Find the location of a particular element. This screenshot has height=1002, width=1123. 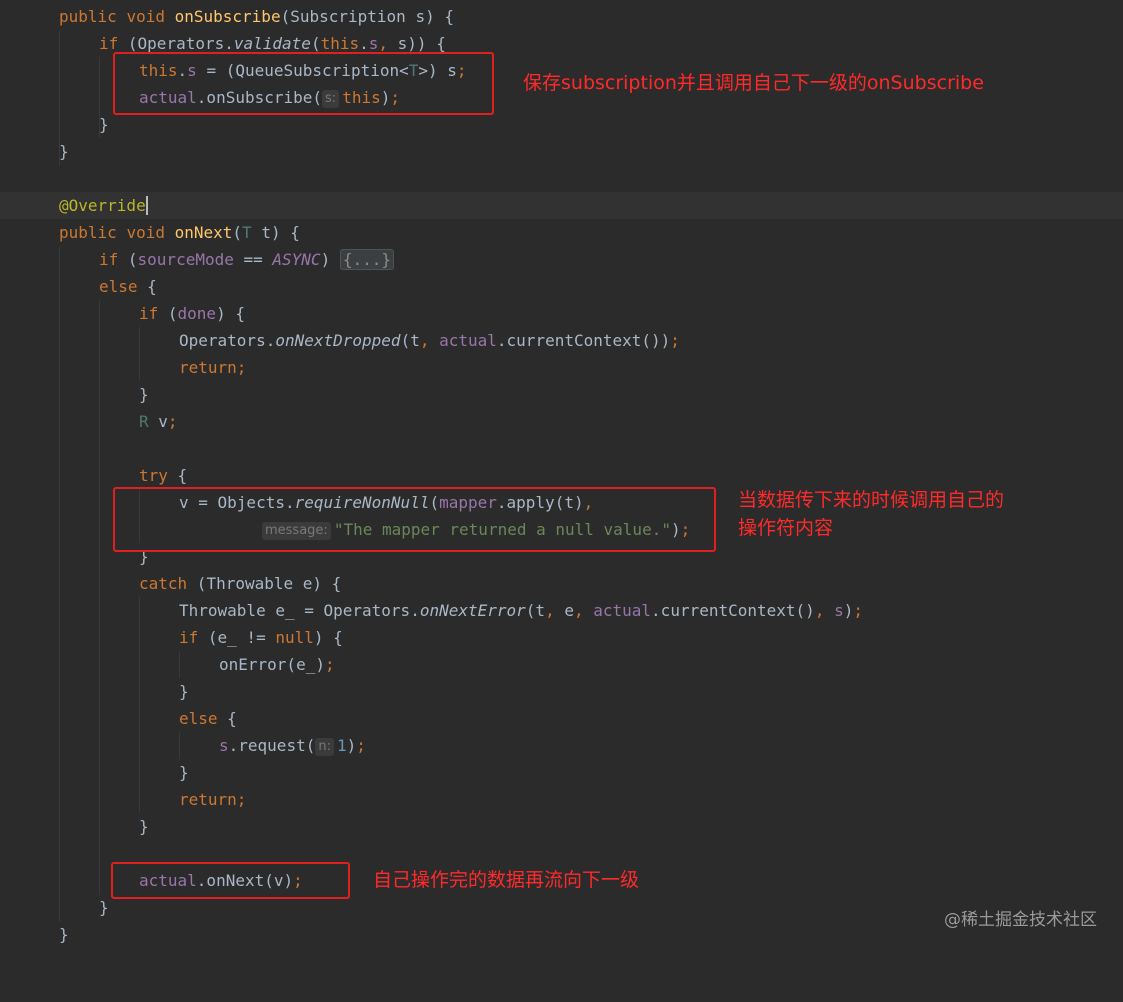

folded-code-block: {...} is located at coordinates (366, 259).